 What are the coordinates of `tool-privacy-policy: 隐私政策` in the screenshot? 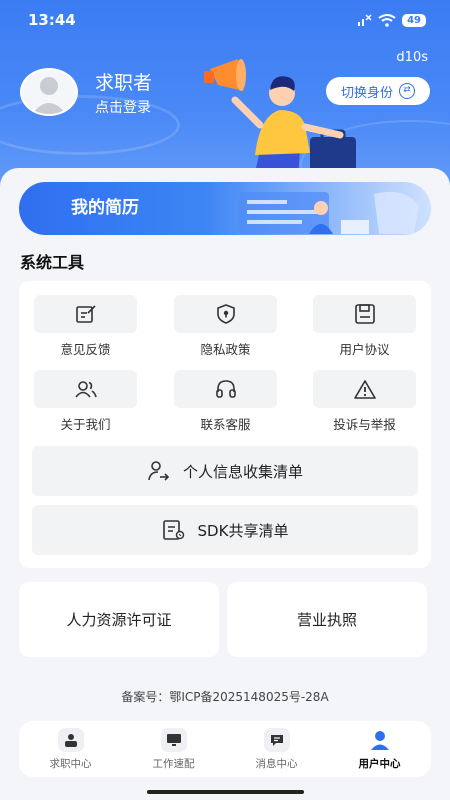 It's located at (225, 326).